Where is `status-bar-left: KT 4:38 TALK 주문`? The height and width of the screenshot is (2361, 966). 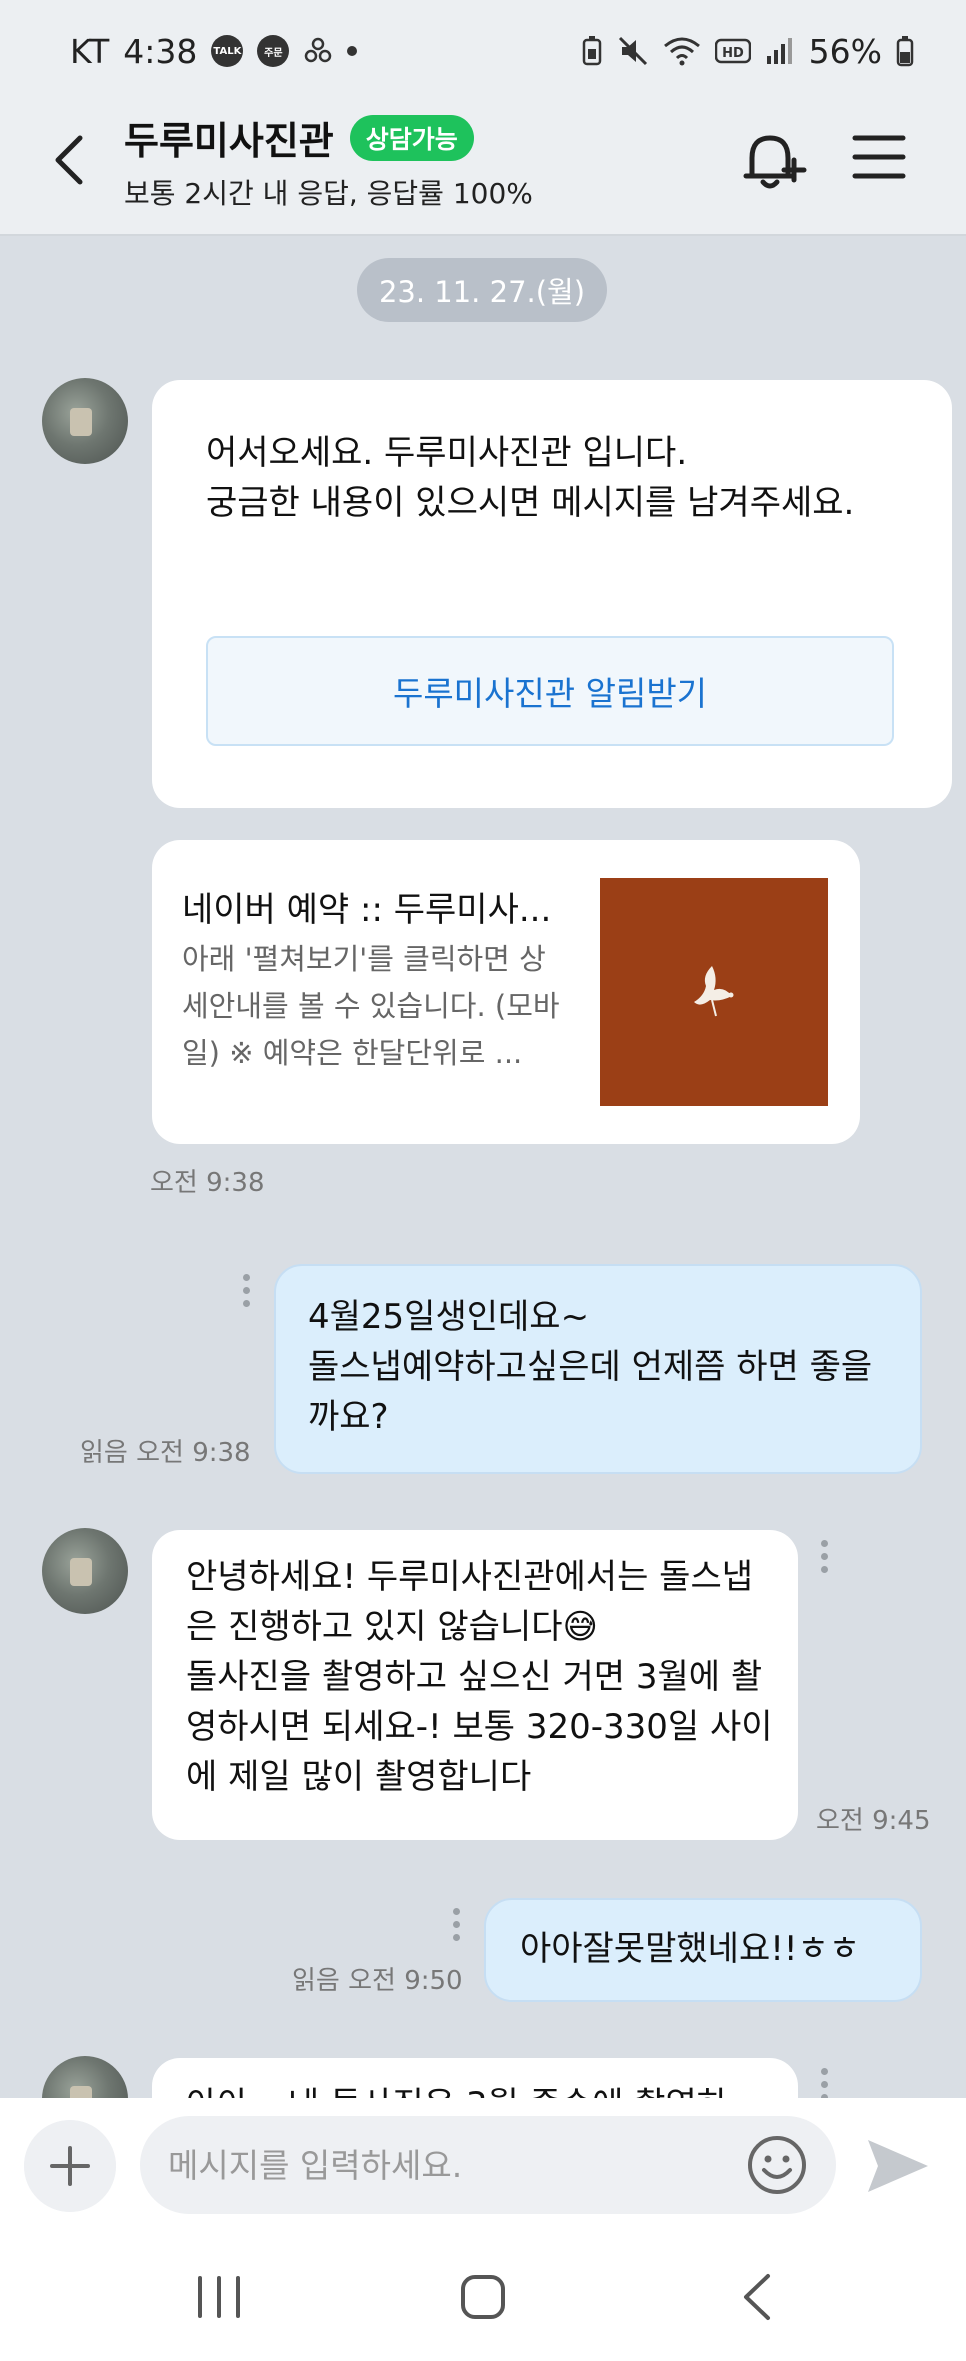 status-bar-left: KT 4:38 TALK 주문 is located at coordinates (325, 51).